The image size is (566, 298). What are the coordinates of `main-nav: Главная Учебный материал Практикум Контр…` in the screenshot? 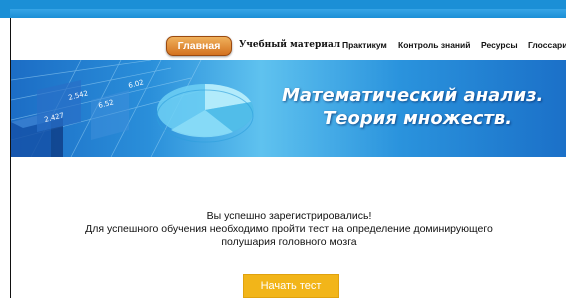 It's located at (288, 46).